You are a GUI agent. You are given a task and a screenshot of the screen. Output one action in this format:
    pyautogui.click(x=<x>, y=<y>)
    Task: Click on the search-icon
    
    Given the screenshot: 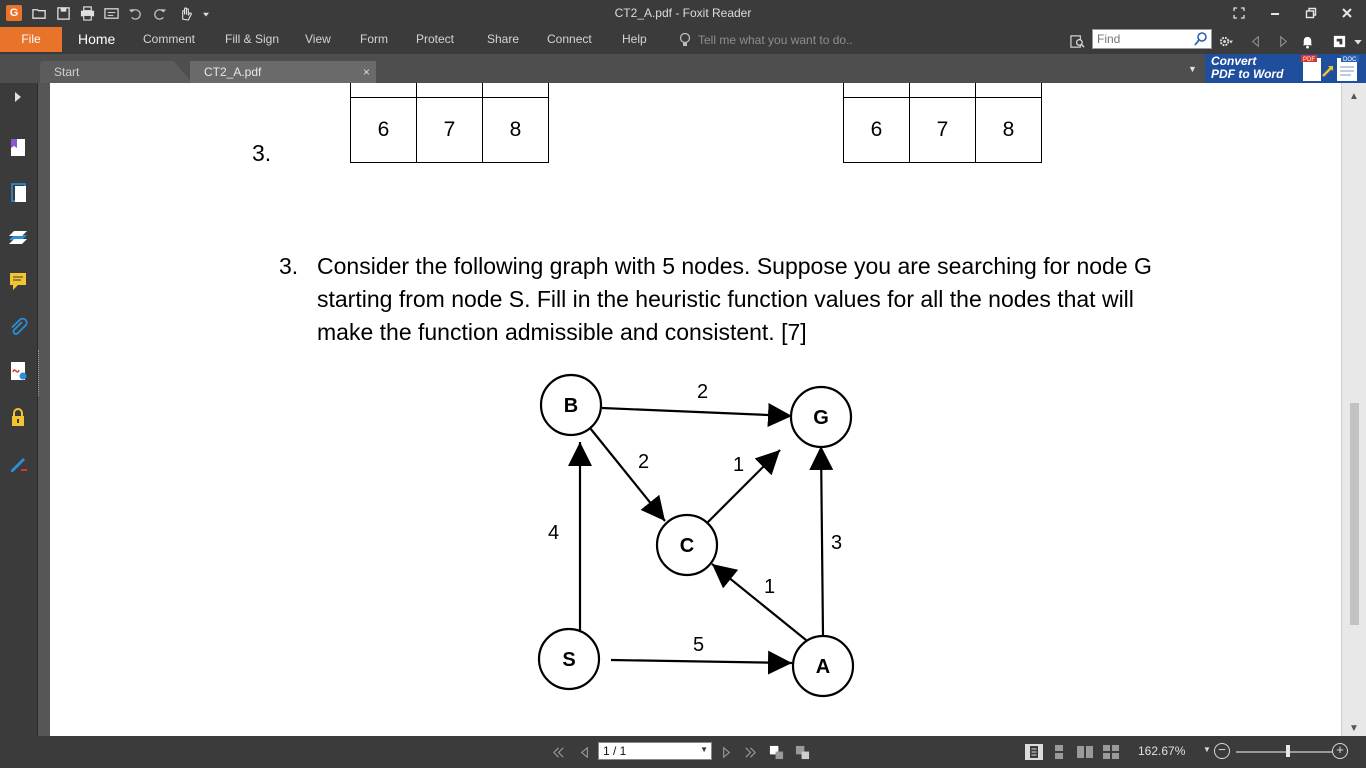 What is the action you would take?
    pyautogui.click(x=1201, y=39)
    